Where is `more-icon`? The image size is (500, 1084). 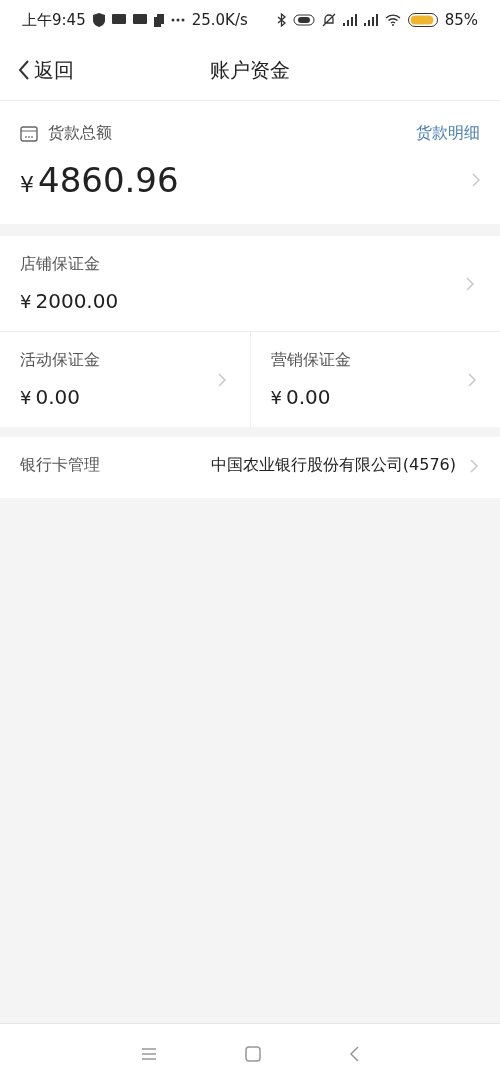
more-icon is located at coordinates (177, 20).